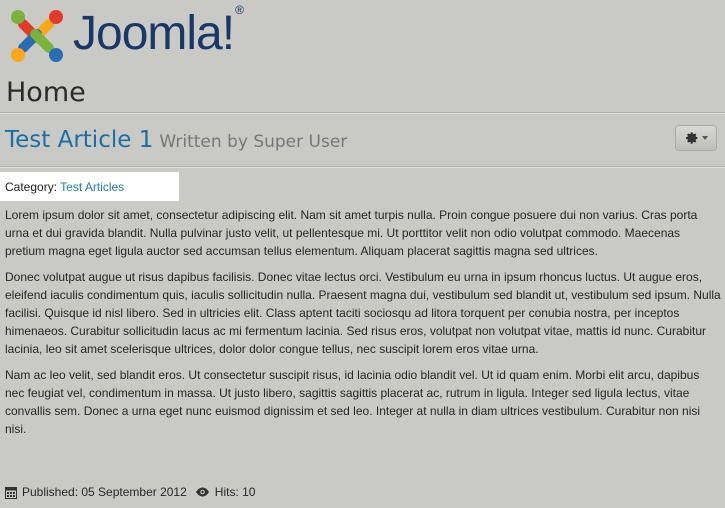 The width and height of the screenshot is (725, 508). I want to click on category-label: Category:, so click(31, 187).